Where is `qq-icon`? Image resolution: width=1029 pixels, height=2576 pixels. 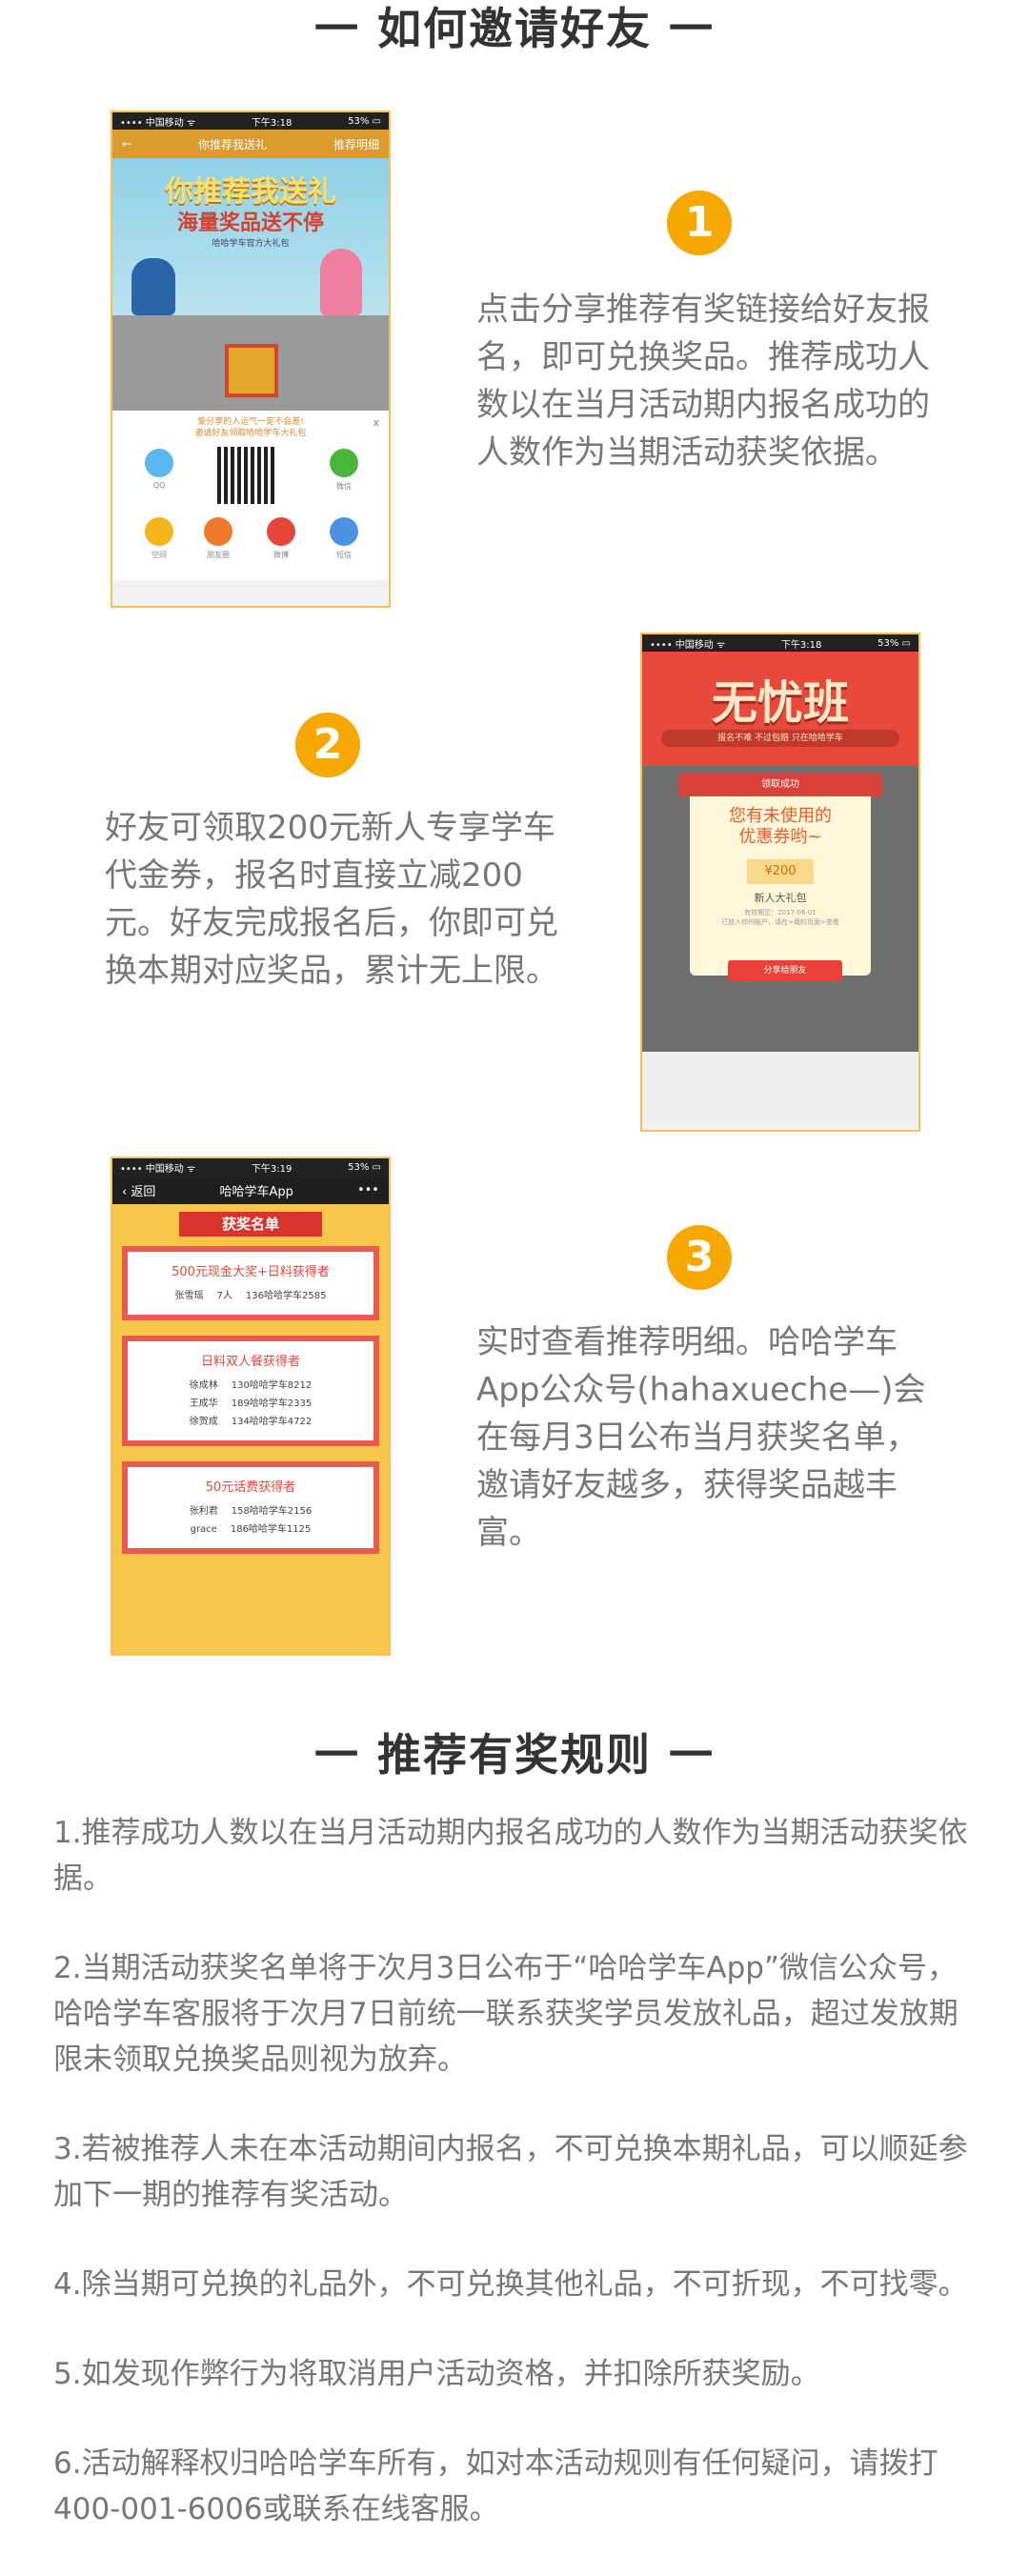 qq-icon is located at coordinates (159, 463).